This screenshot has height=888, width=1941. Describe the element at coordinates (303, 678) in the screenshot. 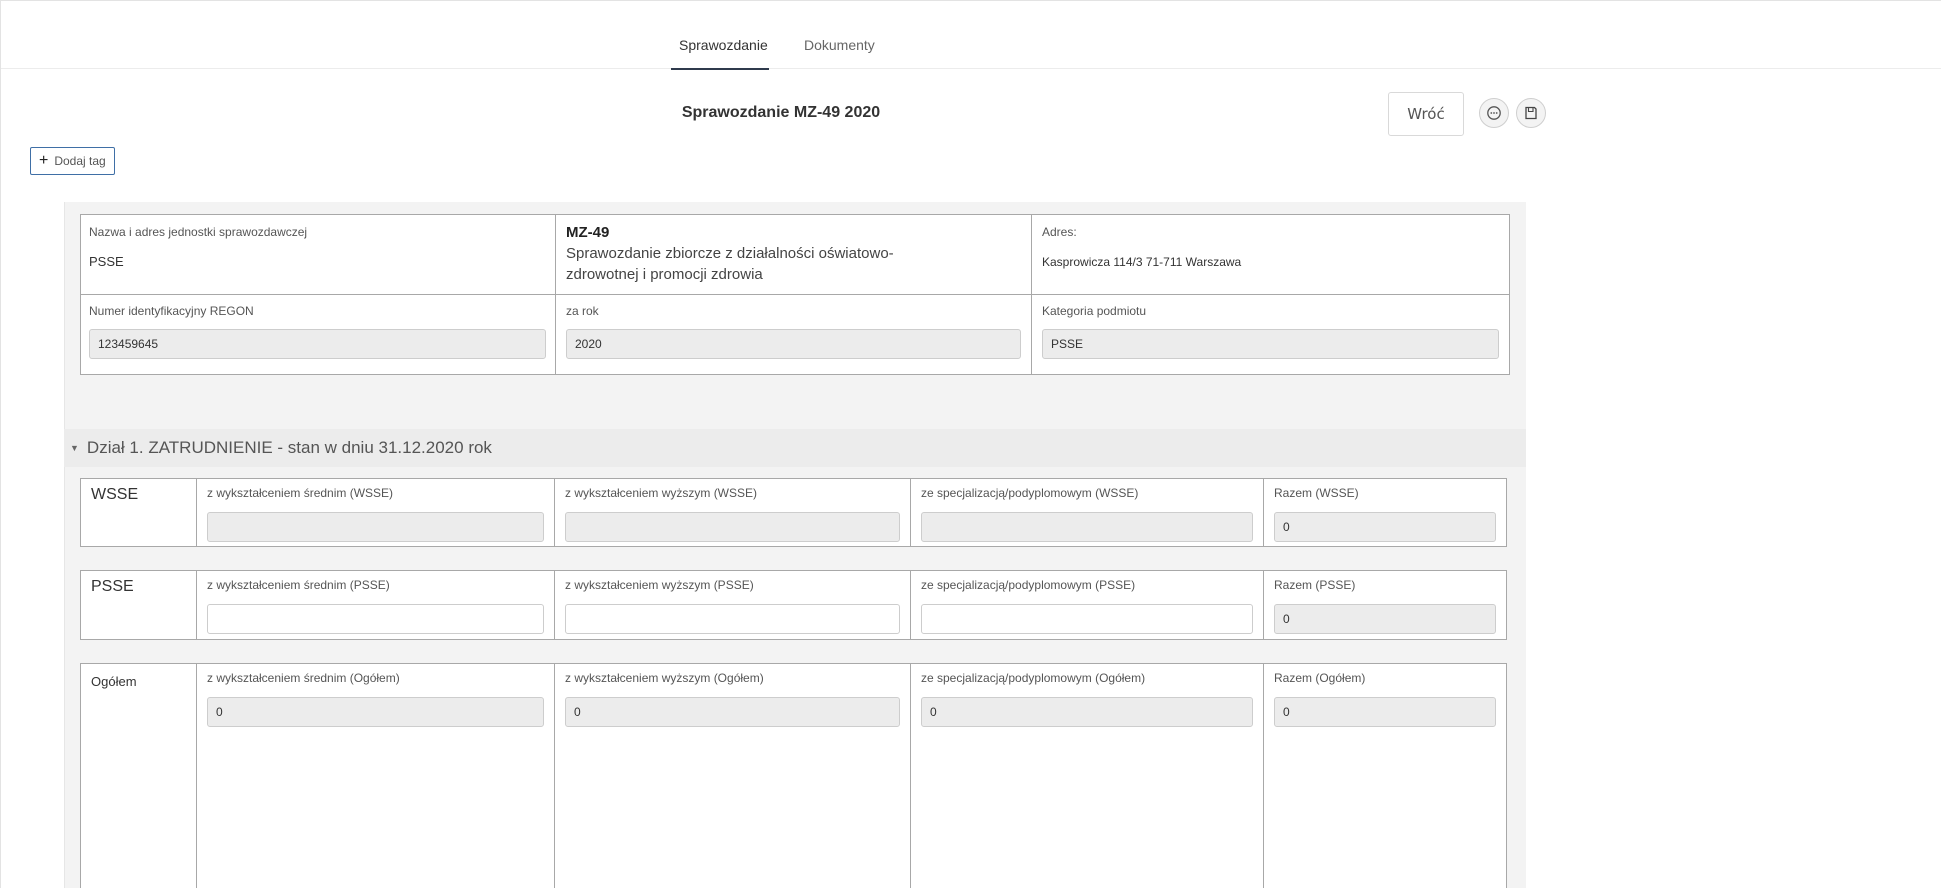

I see `field-label: z wykształceniem średnim (Ogółem)` at that location.